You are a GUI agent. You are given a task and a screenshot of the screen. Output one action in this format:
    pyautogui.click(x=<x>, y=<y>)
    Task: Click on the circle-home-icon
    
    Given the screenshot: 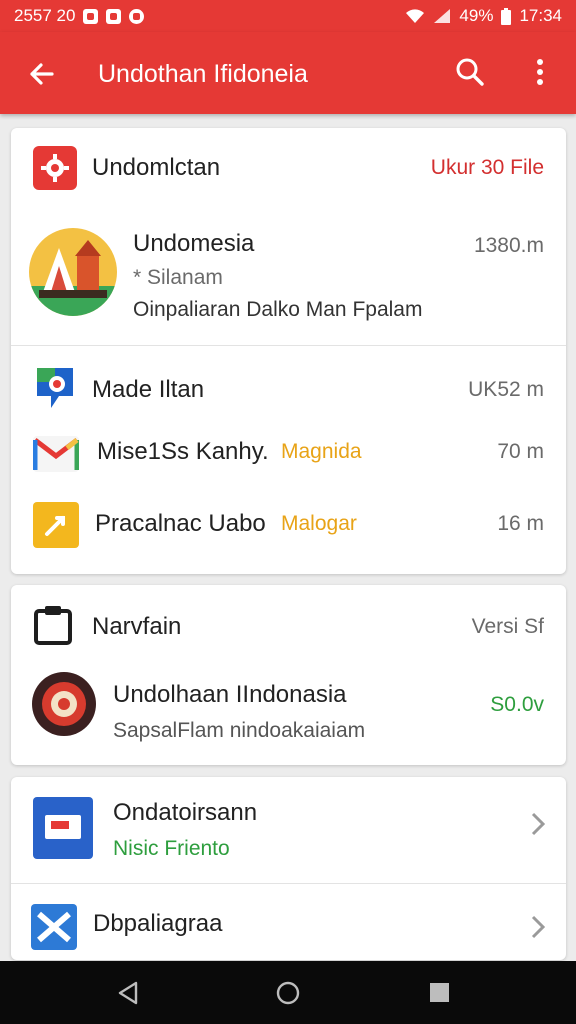 What is the action you would take?
    pyautogui.click(x=288, y=993)
    